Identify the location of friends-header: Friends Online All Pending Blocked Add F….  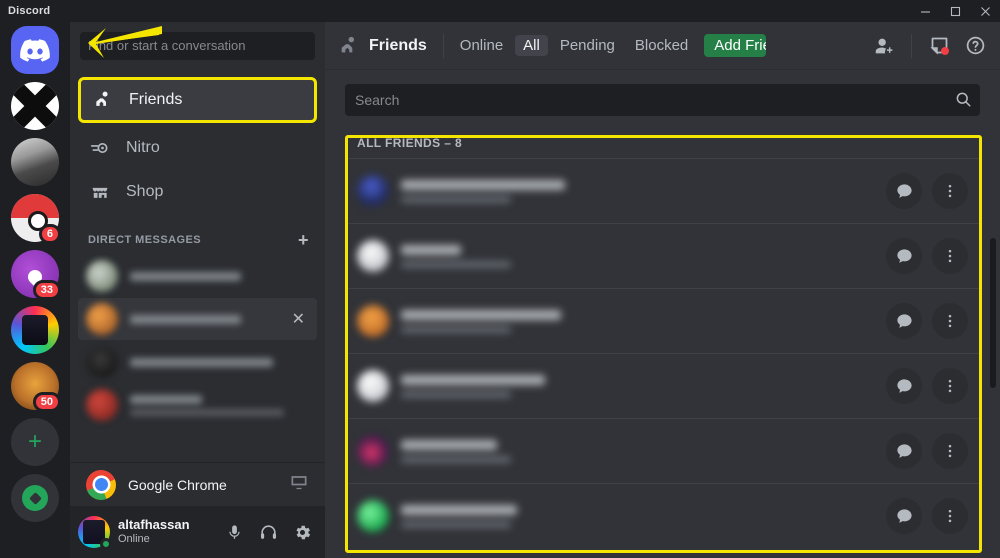
(662, 46).